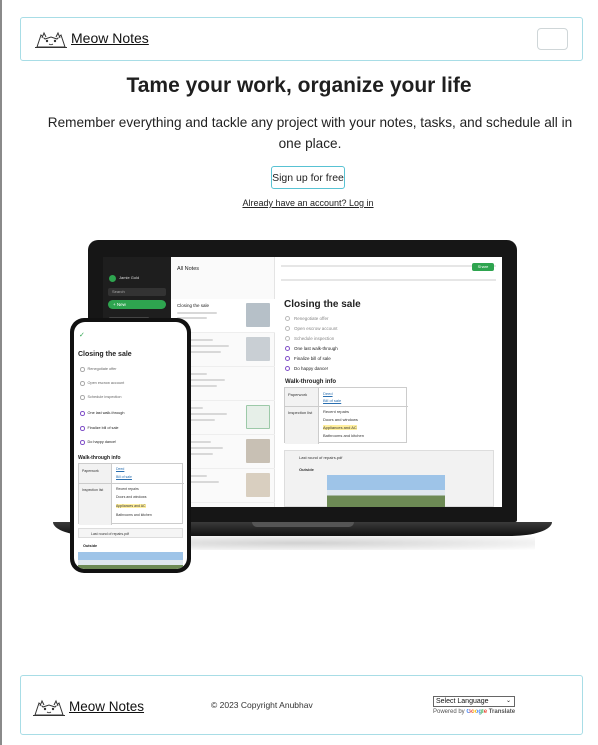  I want to click on language-select: Select Language ⌄, so click(474, 701).